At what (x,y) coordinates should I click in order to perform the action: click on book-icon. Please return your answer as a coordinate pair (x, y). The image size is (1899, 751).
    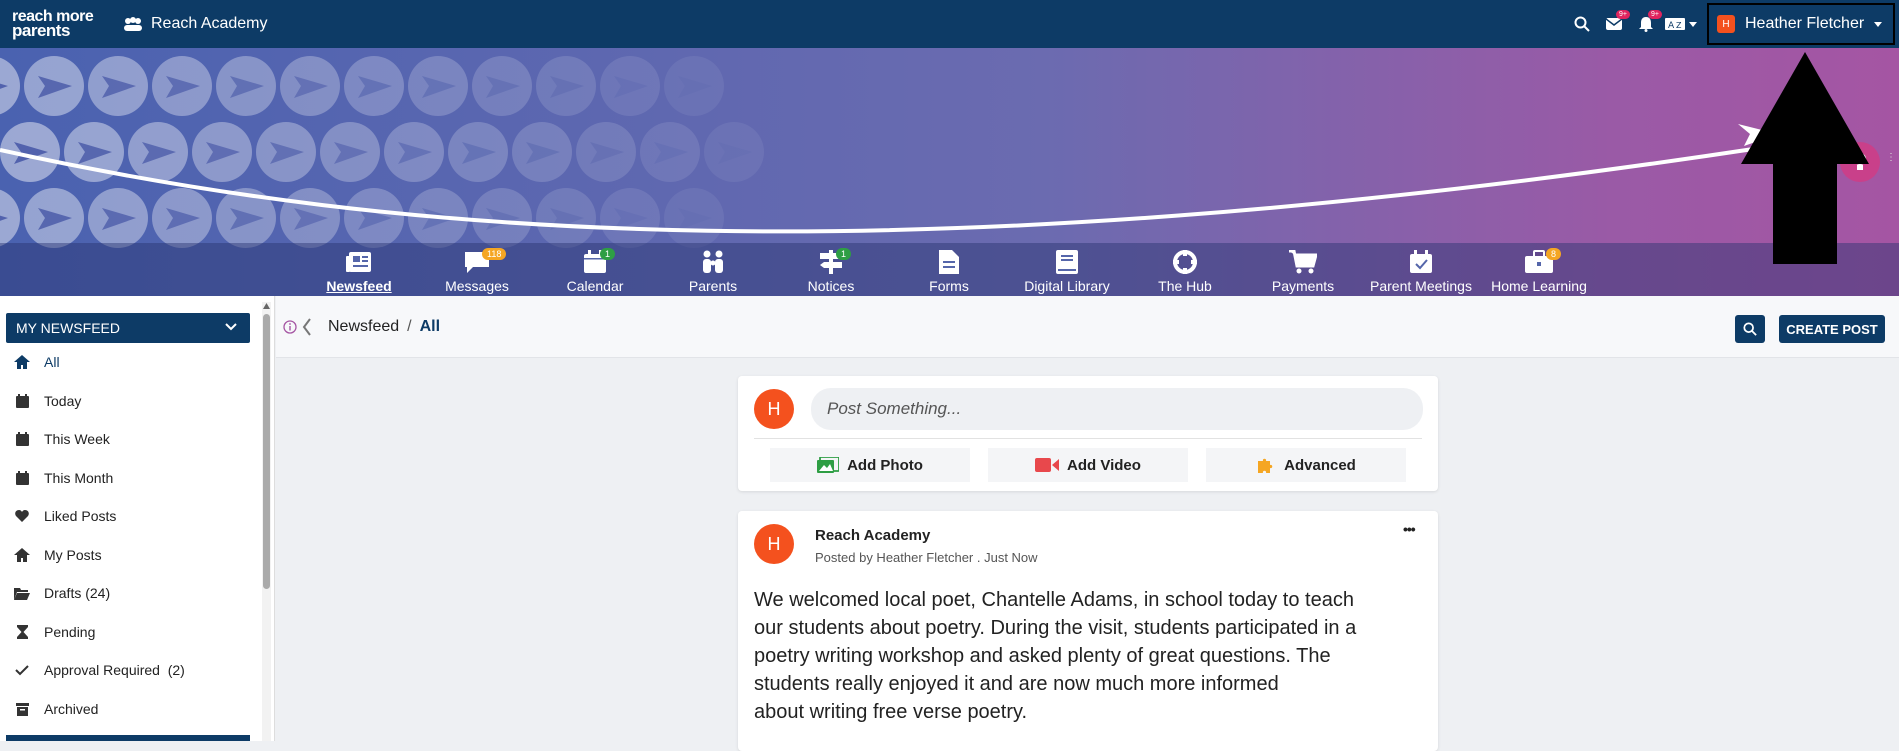
    Looking at the image, I should click on (1067, 262).